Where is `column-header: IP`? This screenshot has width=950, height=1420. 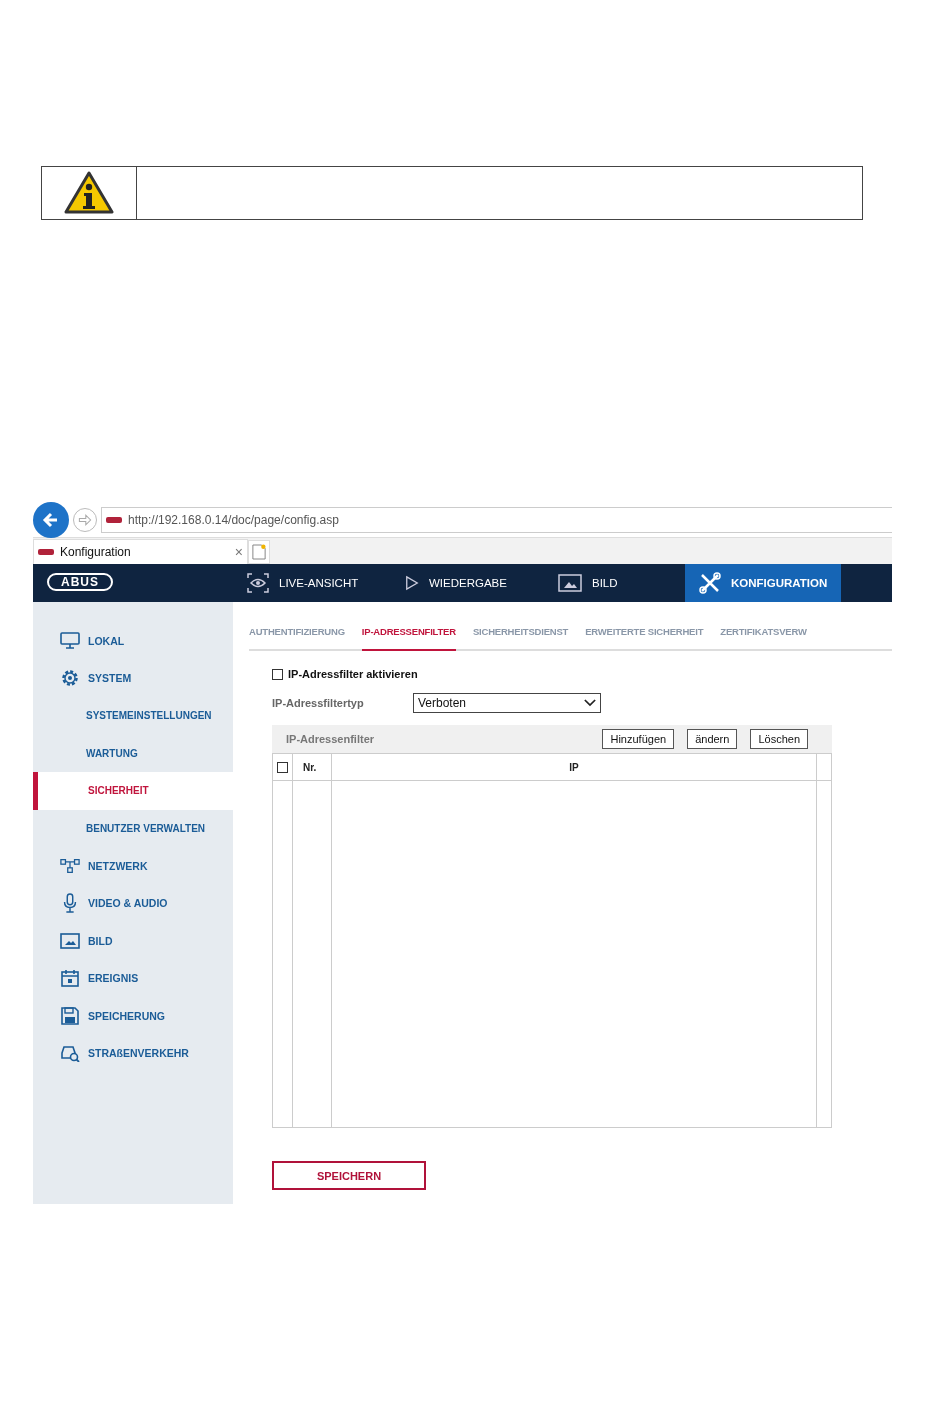
column-header: IP is located at coordinates (574, 767).